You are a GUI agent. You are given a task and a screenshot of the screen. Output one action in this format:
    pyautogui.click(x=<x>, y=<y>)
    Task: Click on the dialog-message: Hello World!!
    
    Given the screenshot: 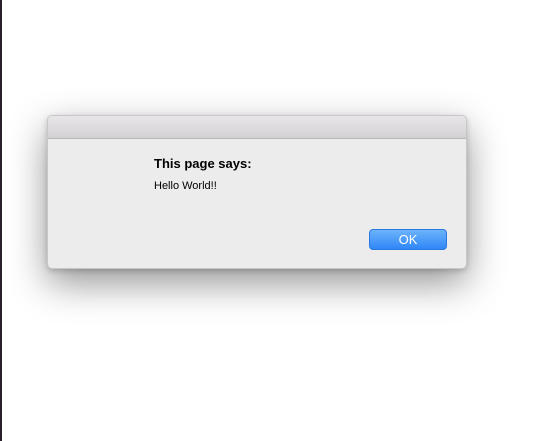 What is the action you would take?
    pyautogui.click(x=185, y=186)
    